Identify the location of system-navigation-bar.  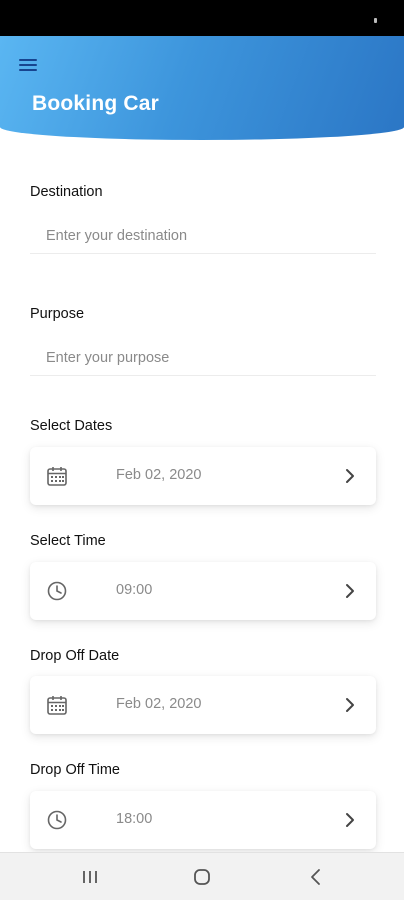
(202, 876).